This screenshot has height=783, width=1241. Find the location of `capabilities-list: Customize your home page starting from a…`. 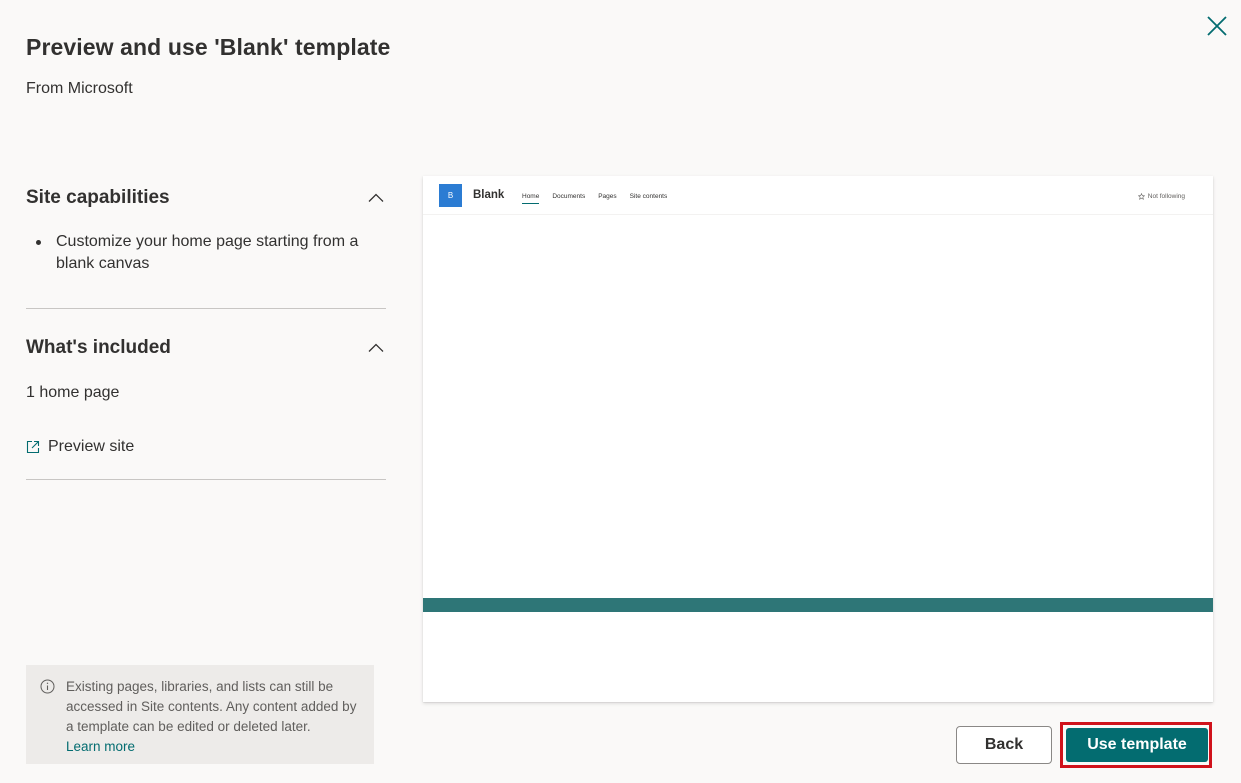

capabilities-list: Customize your home page starting from a… is located at coordinates (206, 253).